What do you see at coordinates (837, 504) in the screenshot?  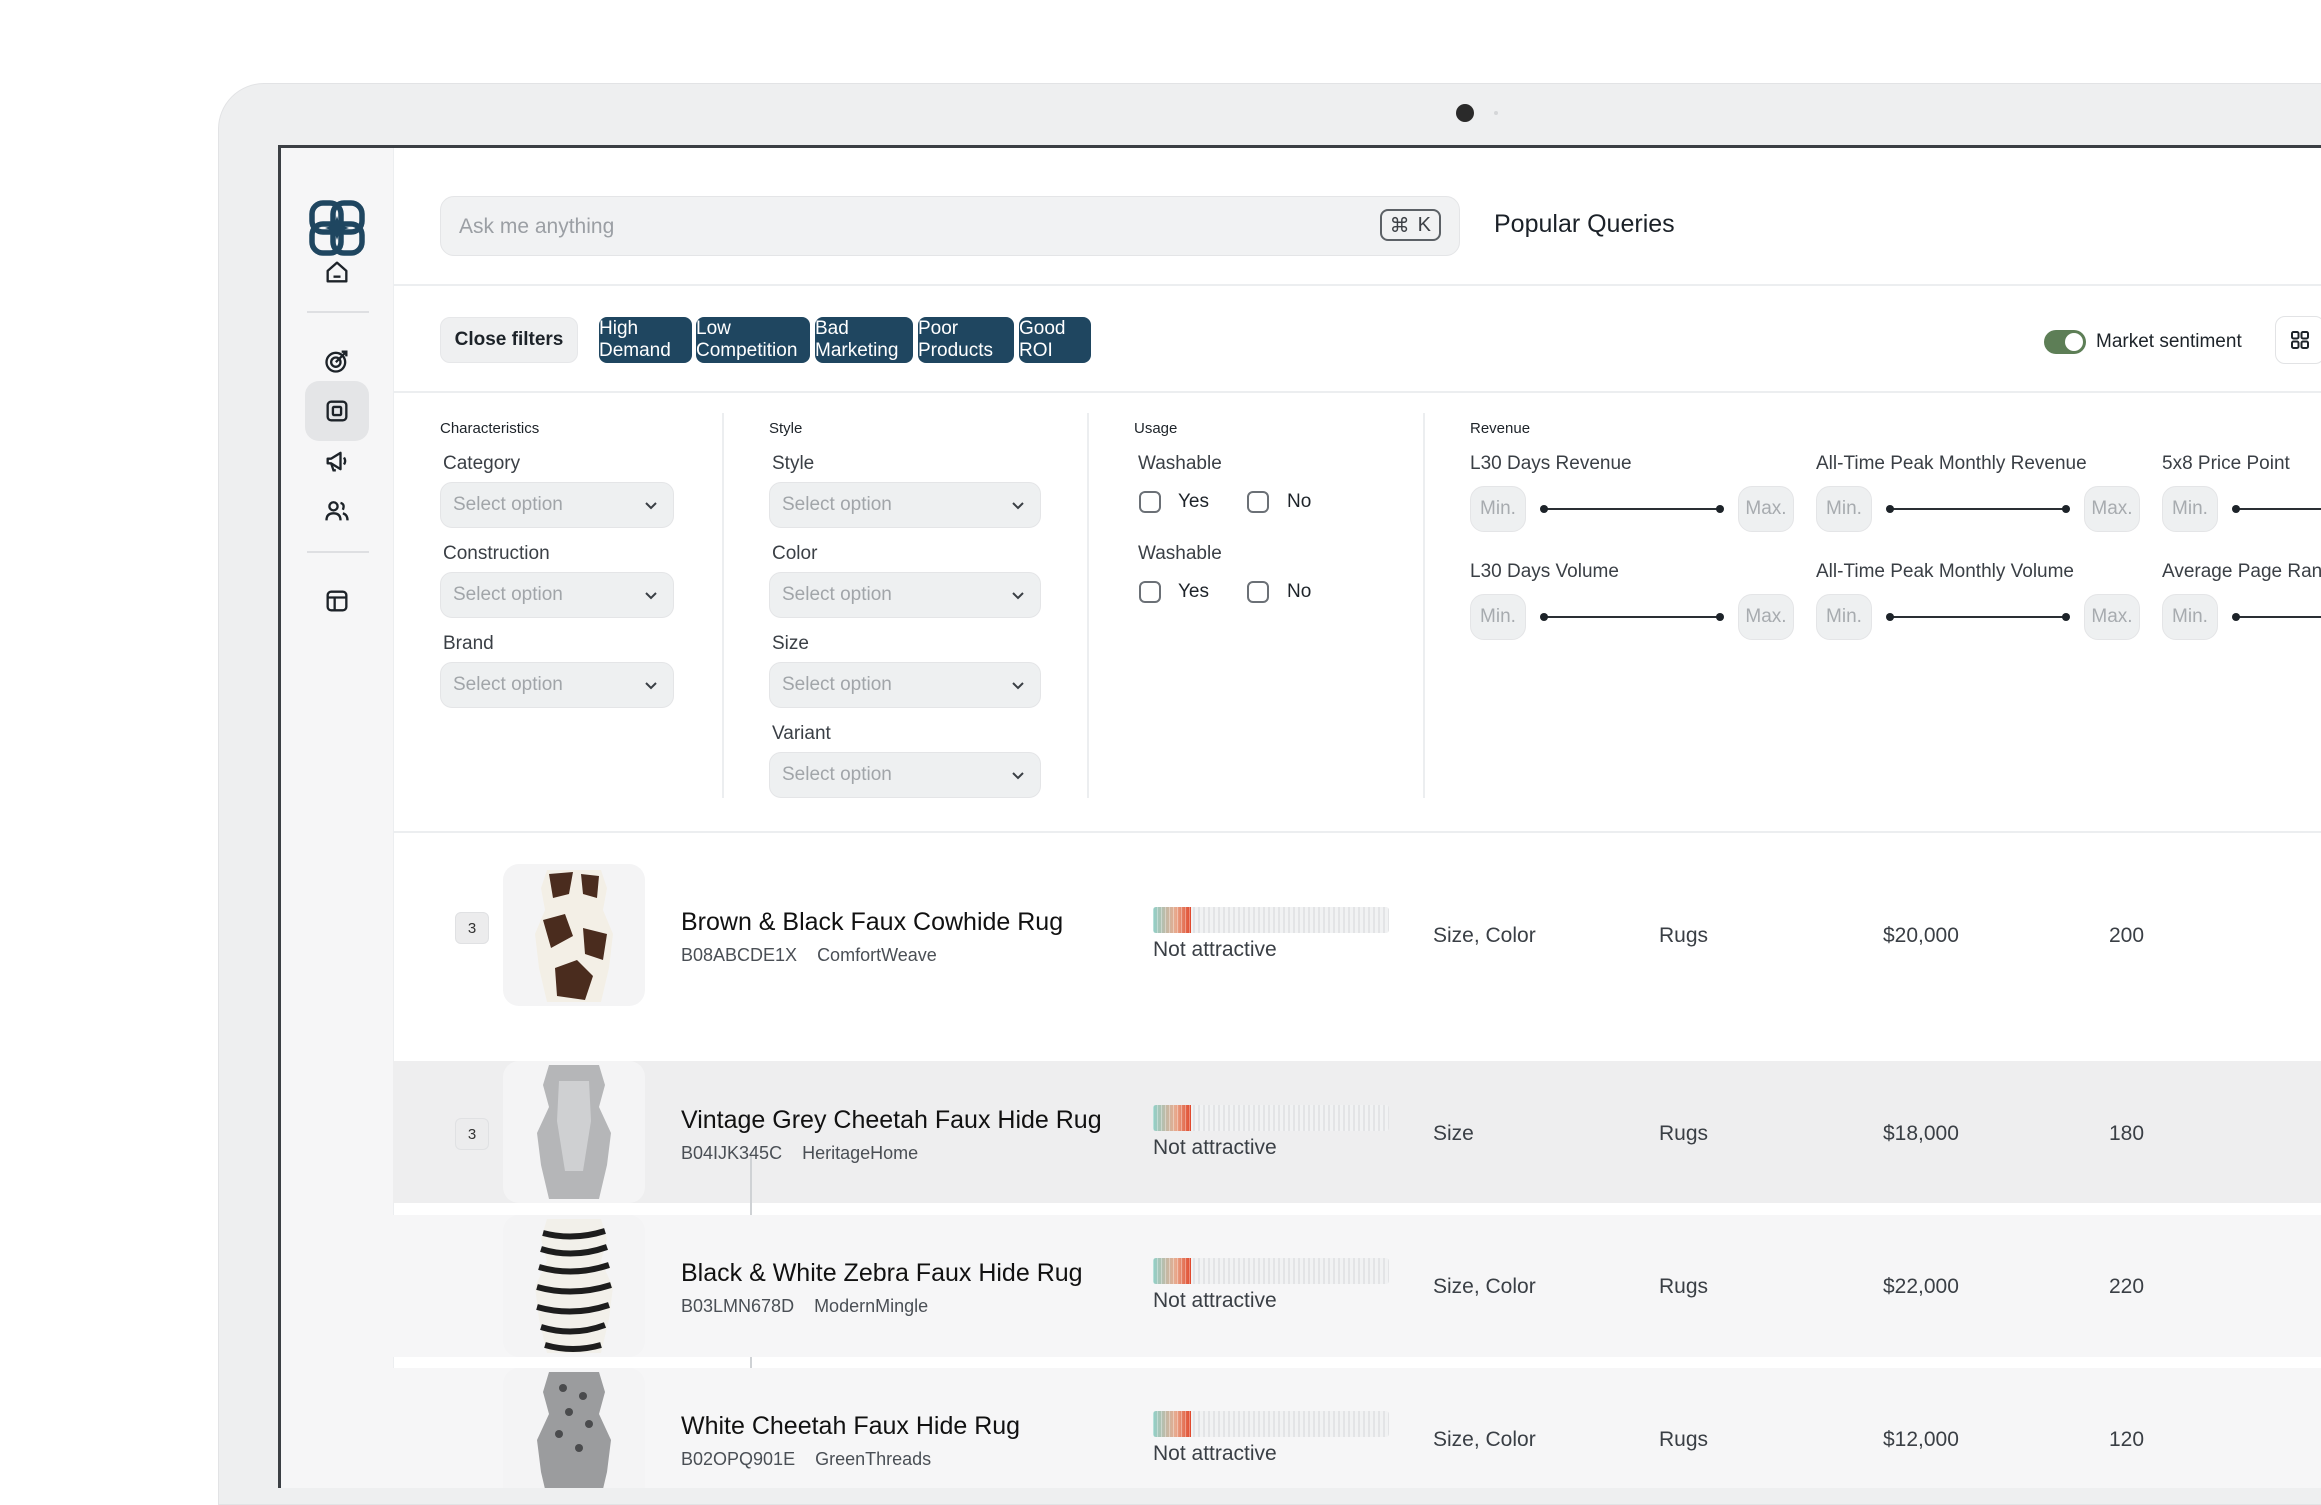 I see `style-select-value: Select option` at bounding box center [837, 504].